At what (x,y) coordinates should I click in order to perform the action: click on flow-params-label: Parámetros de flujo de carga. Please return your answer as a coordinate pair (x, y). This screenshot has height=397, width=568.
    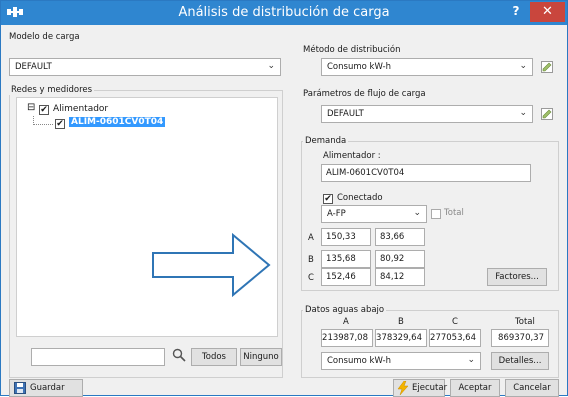
    Looking at the image, I should click on (364, 94).